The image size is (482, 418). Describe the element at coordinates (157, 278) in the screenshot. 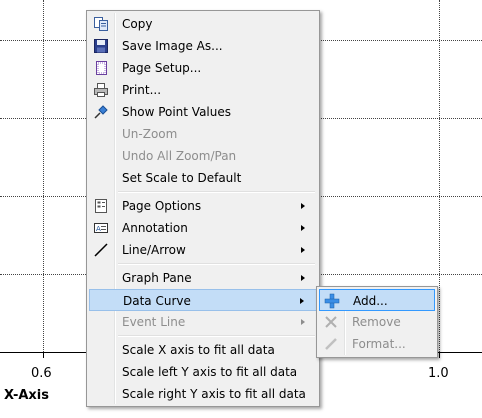

I see `menu-item-label: Graph Pane` at that location.